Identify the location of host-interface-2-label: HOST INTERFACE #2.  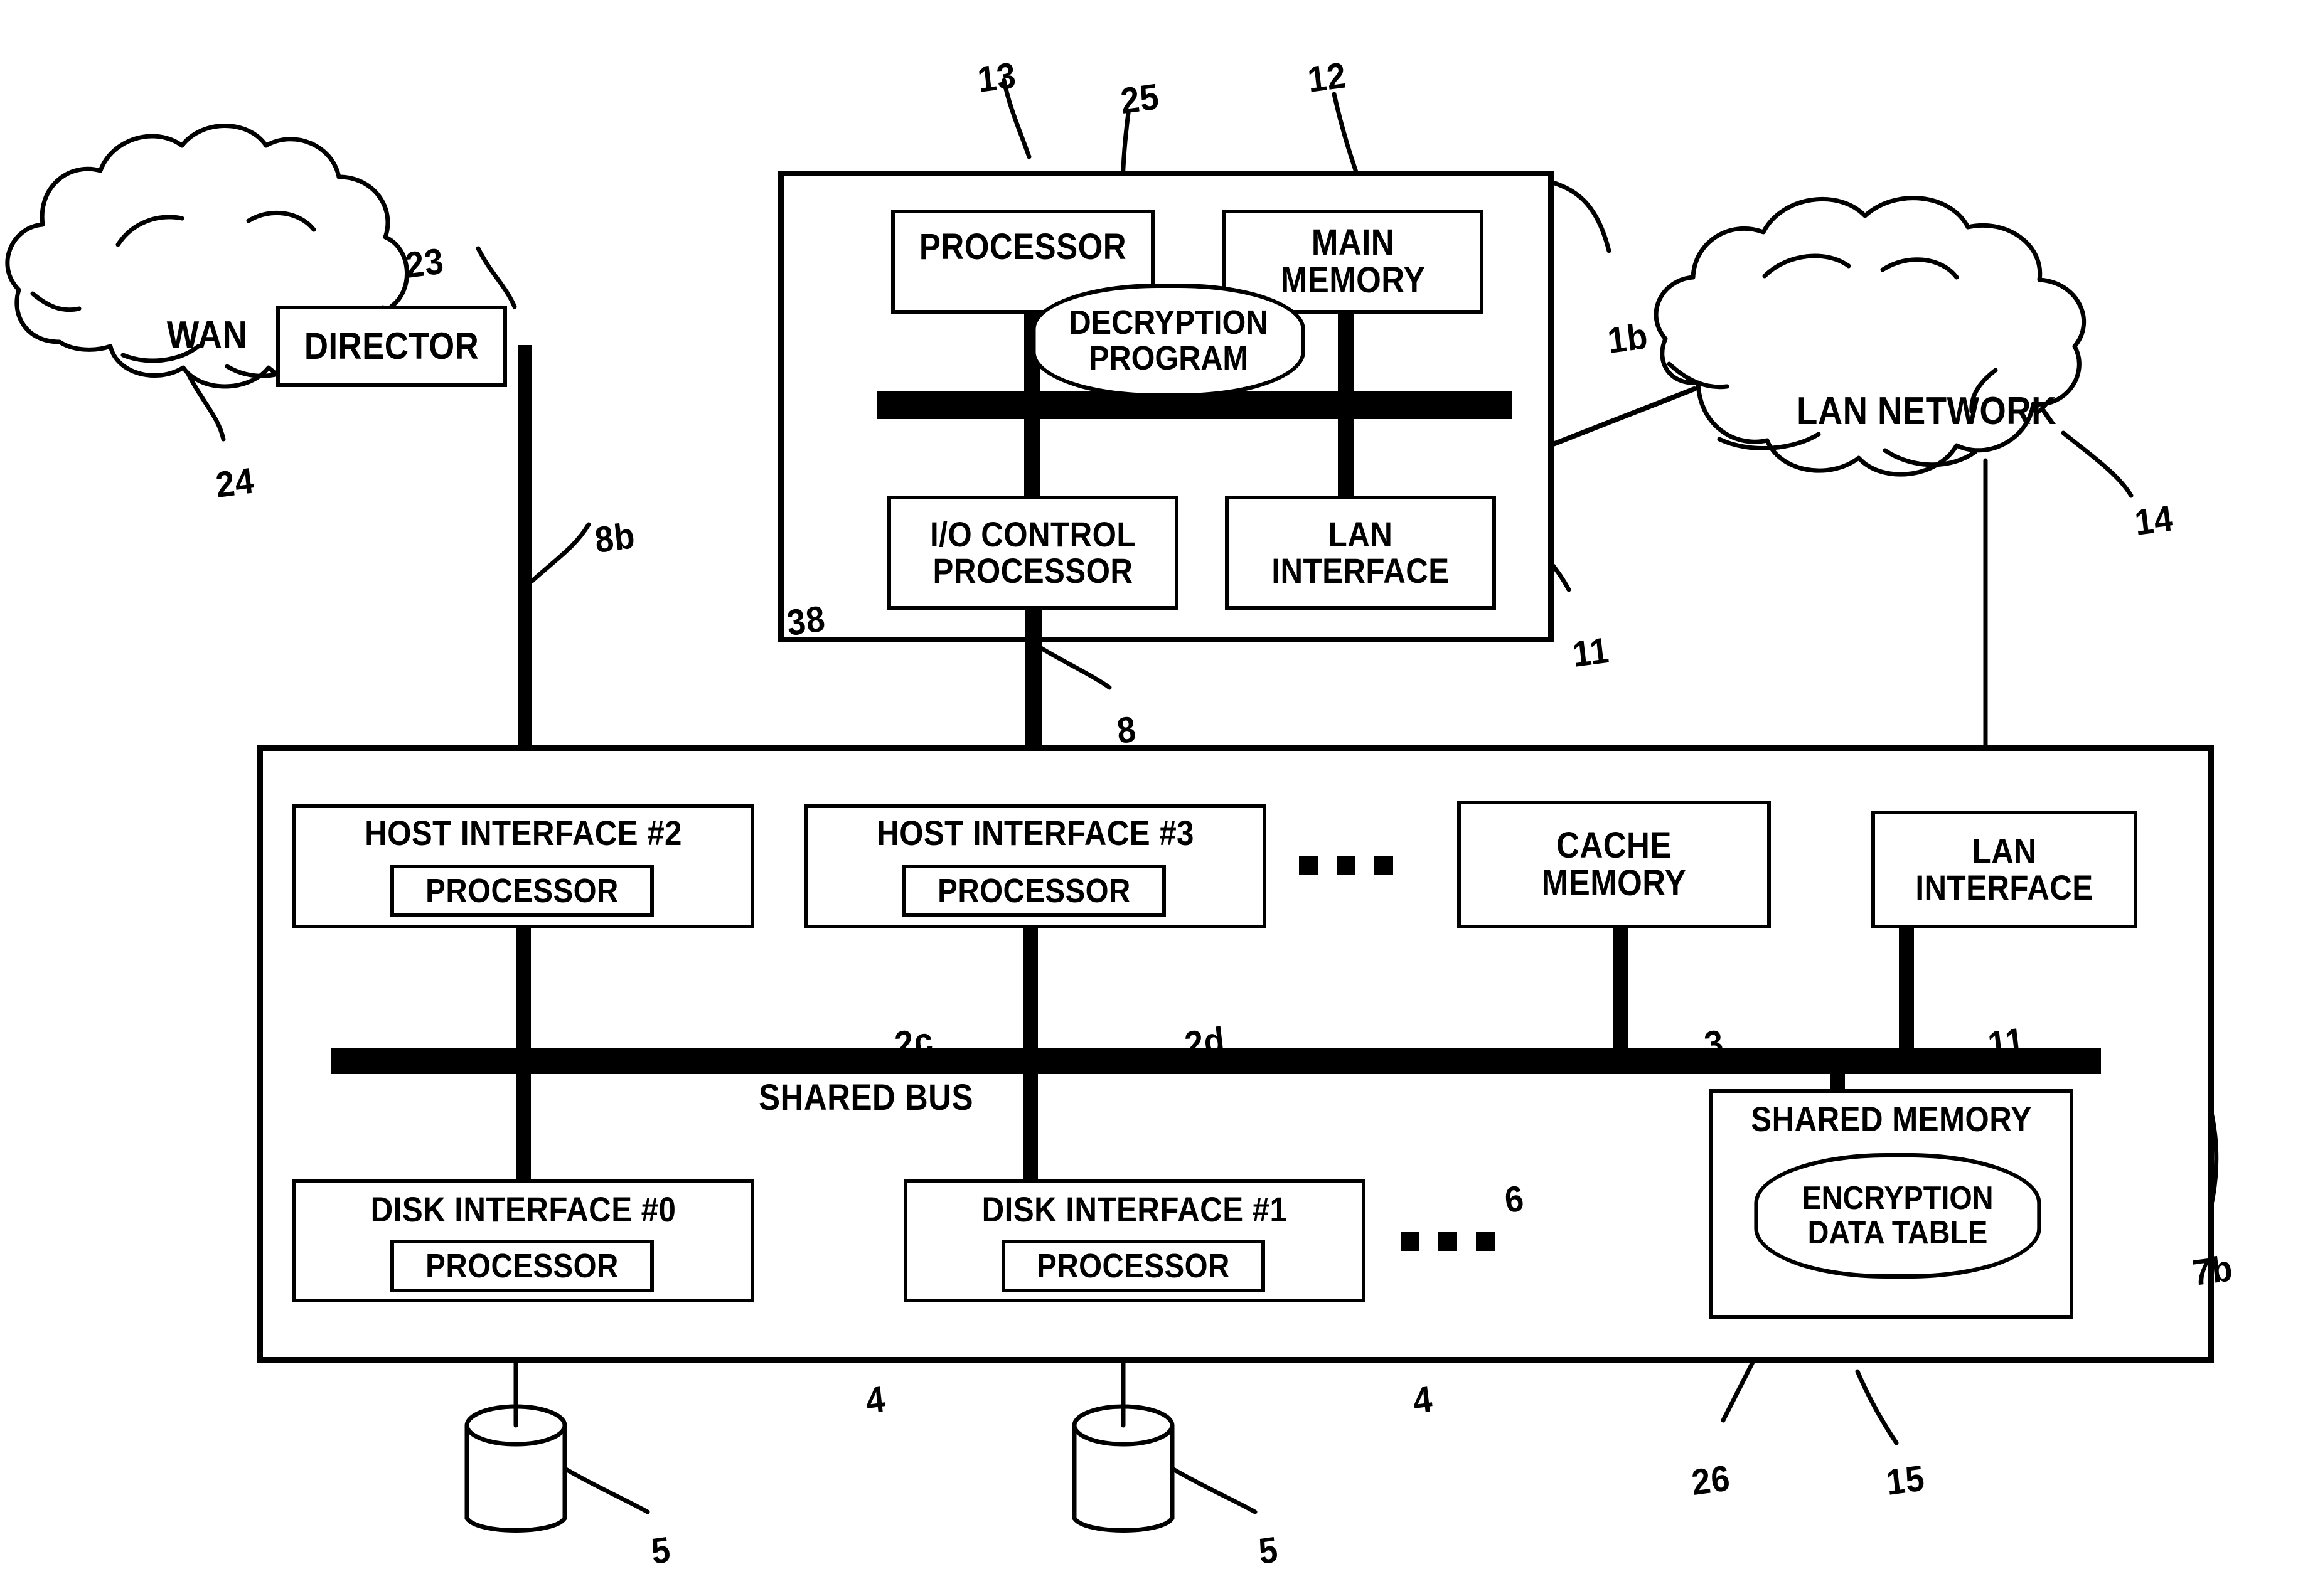
(523, 832).